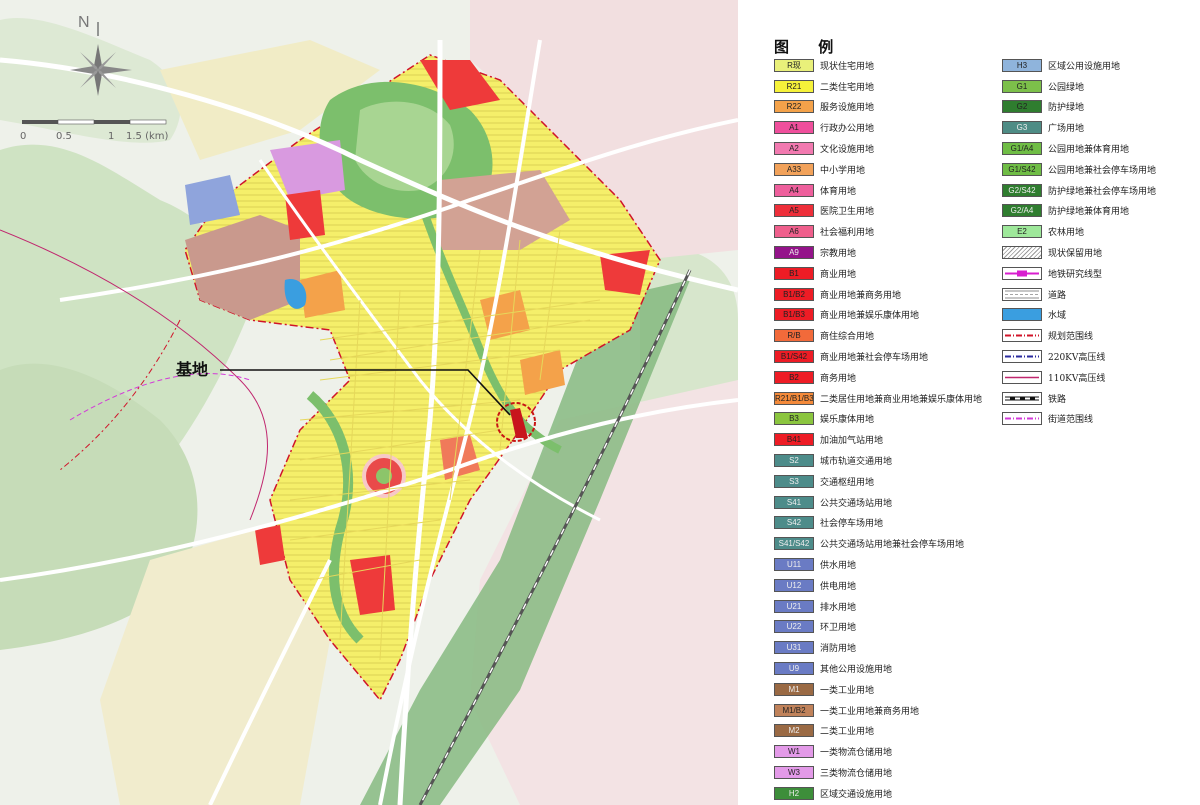  I want to click on legend-item: R21/B1/B3 二类居住用地兼商业用地兼娱乐康体用地, so click(878, 398).